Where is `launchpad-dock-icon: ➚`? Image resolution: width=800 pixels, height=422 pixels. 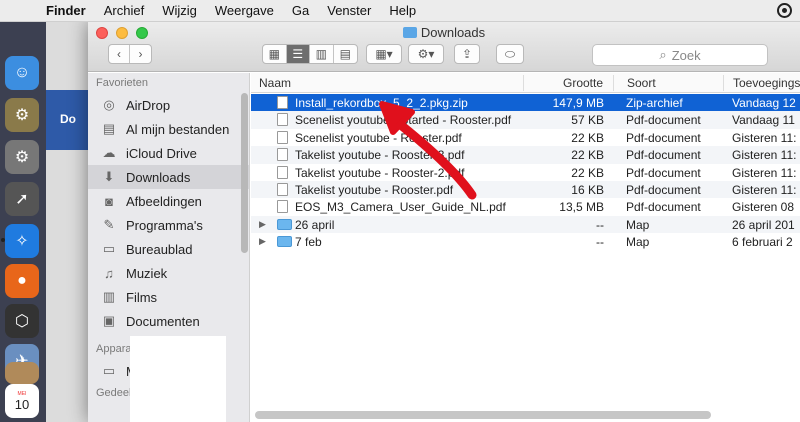 launchpad-dock-icon: ➚ is located at coordinates (22, 199).